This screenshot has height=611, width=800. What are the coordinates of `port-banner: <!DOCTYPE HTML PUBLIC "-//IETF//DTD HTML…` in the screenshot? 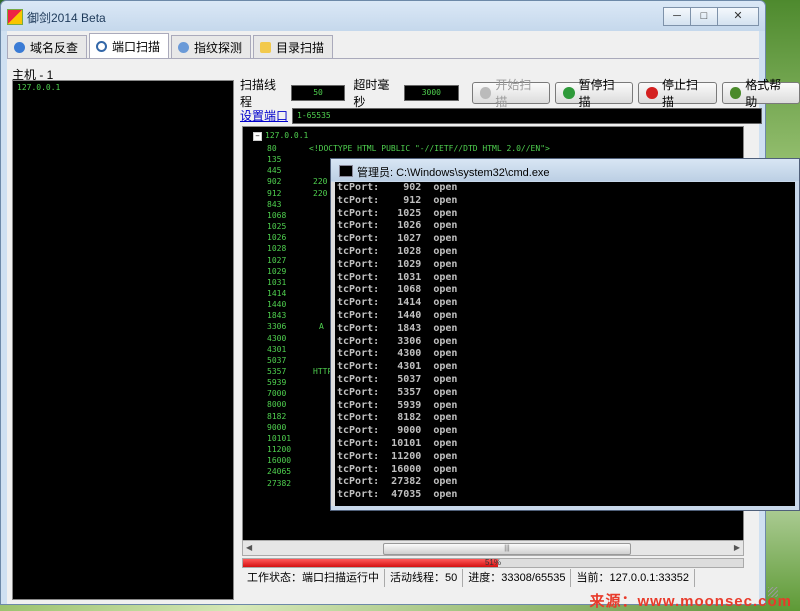 It's located at (429, 148).